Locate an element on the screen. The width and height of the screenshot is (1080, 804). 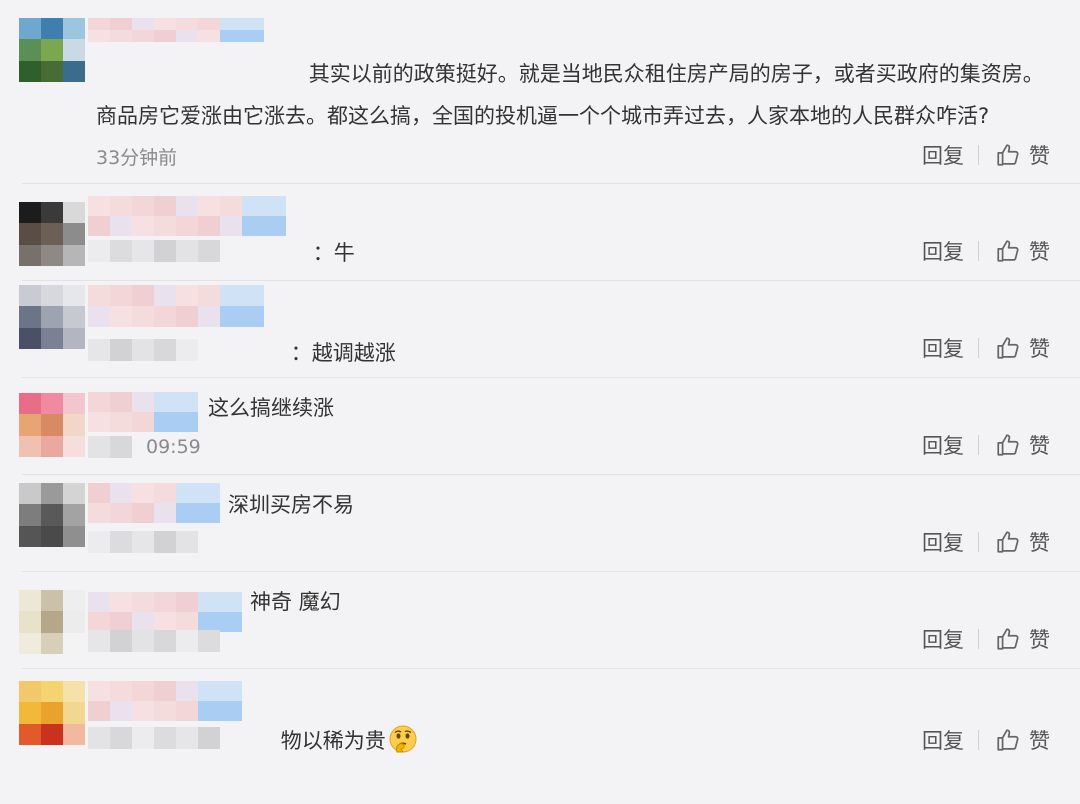
comment-text: 物以稀为贵 is located at coordinates (336, 741).